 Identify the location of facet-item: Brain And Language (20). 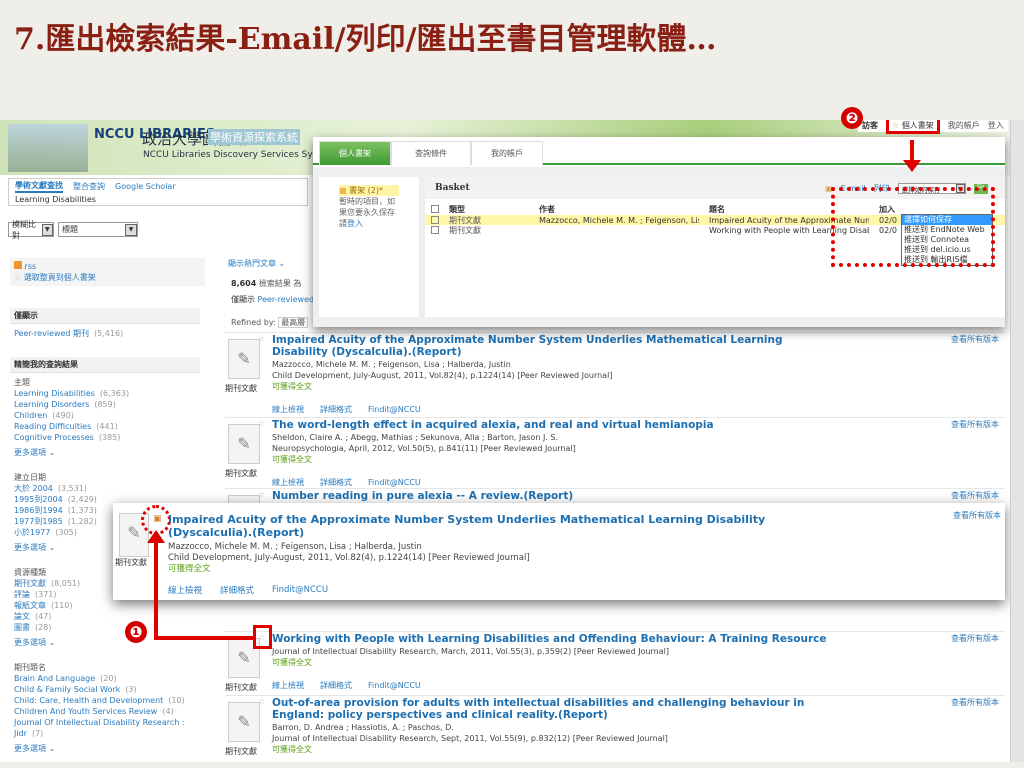
(107, 678).